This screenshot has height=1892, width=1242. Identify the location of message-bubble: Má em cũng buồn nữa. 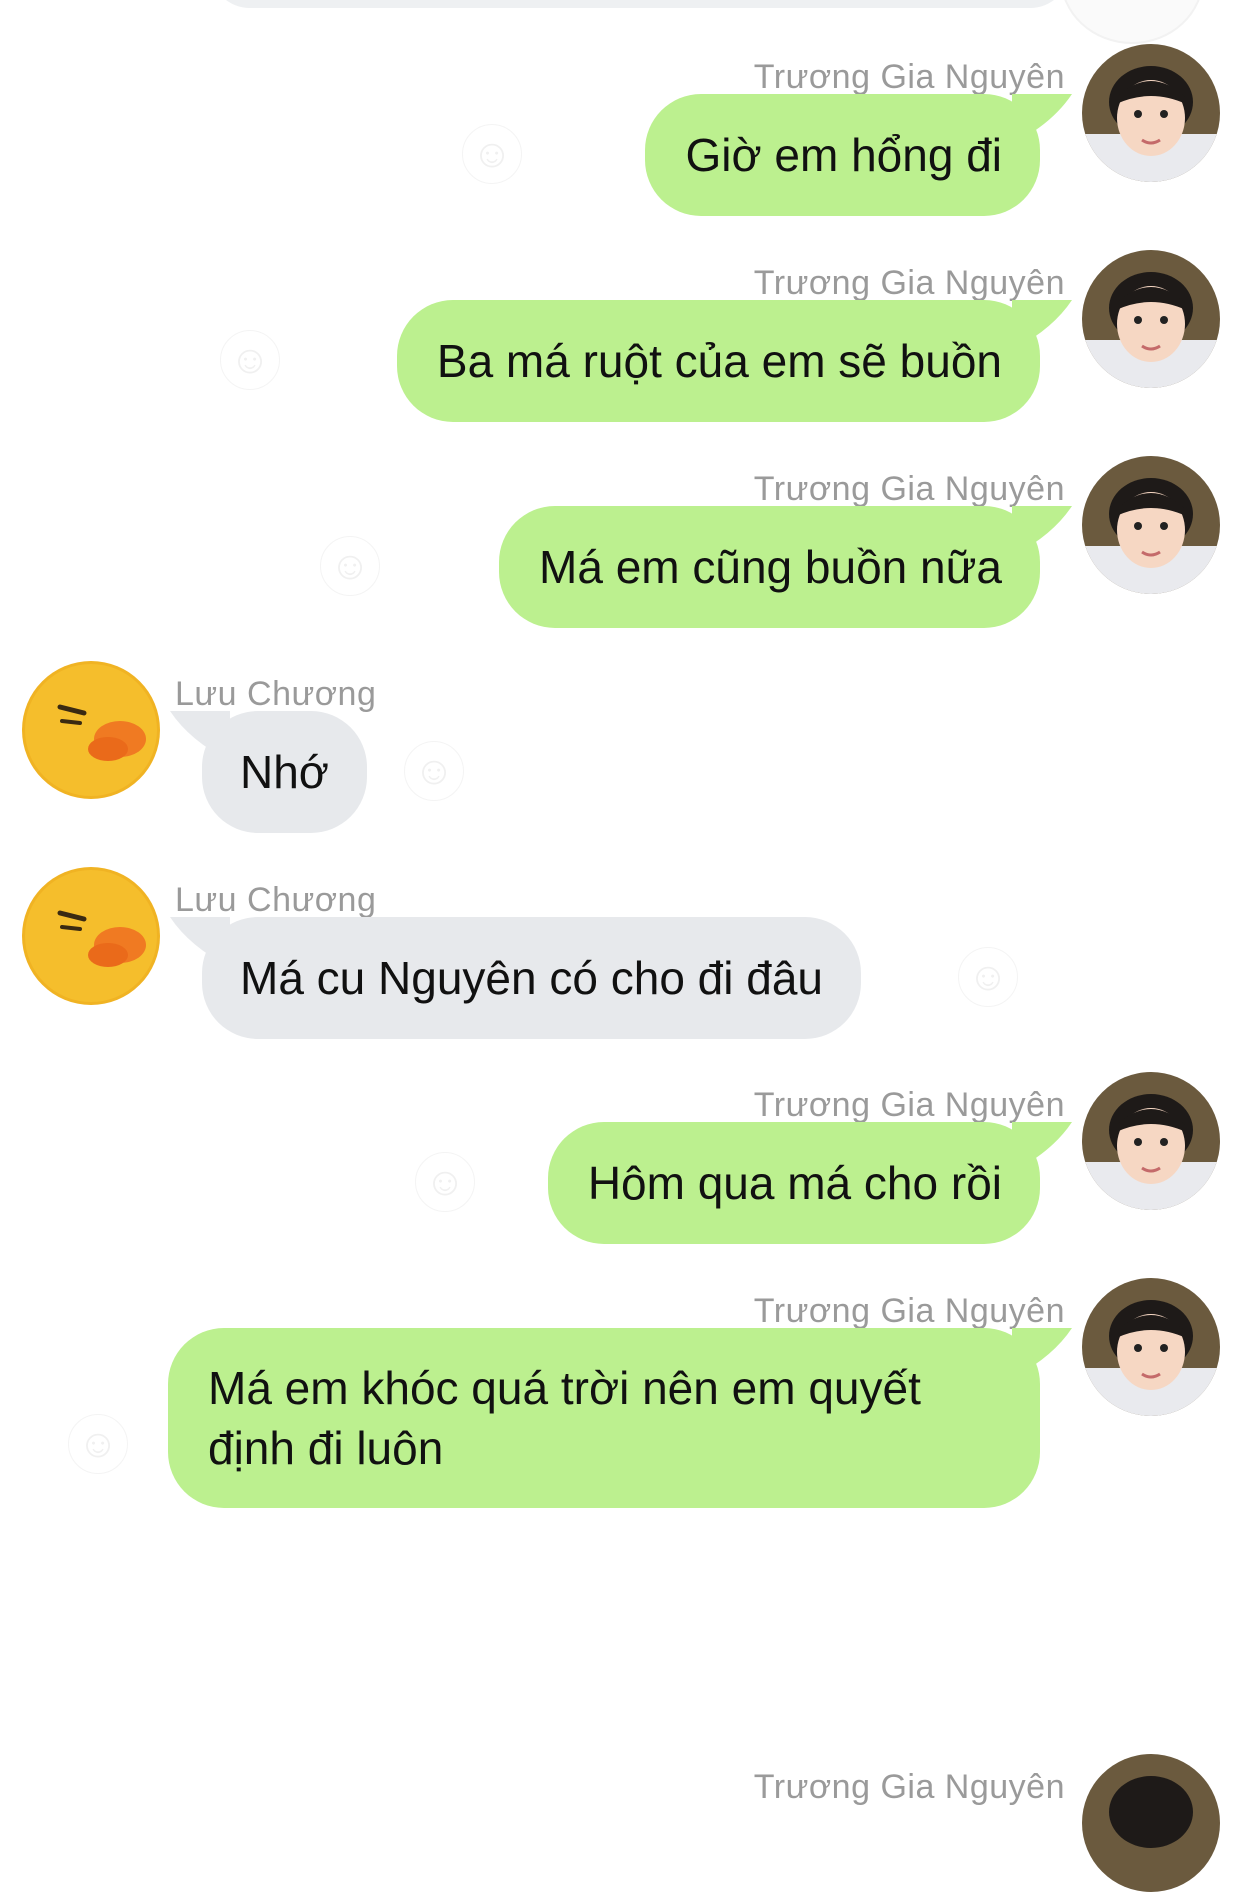
(769, 567).